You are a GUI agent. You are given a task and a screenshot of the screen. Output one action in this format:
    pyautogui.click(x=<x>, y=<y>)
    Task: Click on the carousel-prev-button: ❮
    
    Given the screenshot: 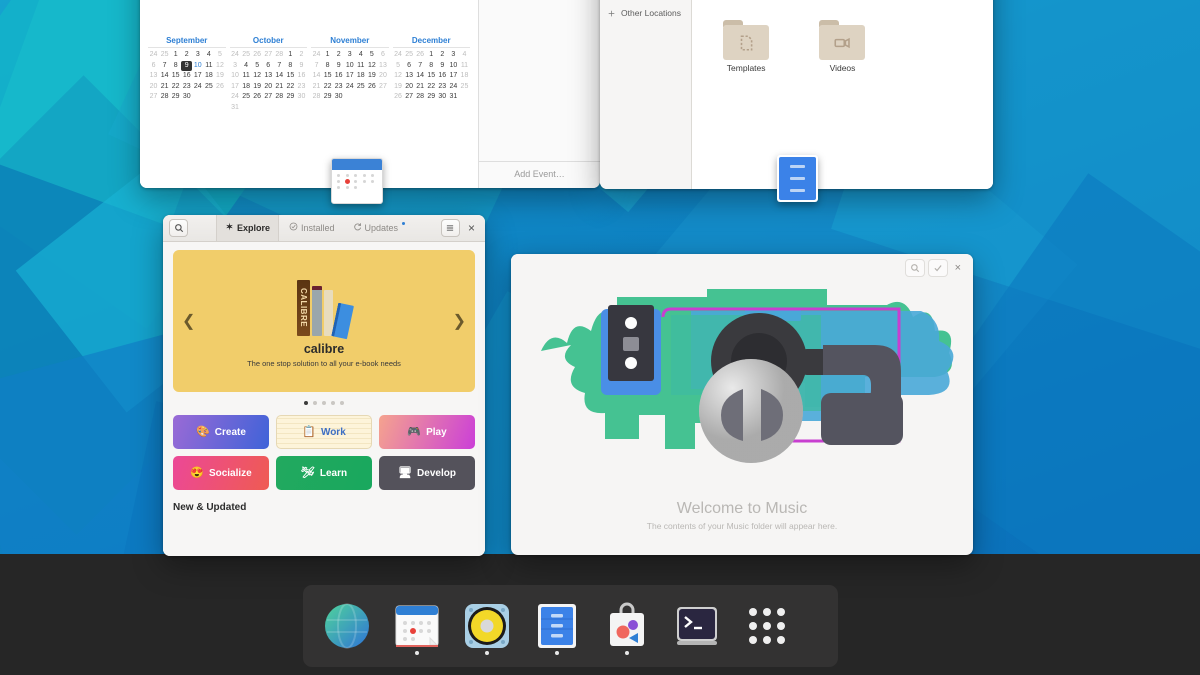 What is the action you would take?
    pyautogui.click(x=188, y=321)
    